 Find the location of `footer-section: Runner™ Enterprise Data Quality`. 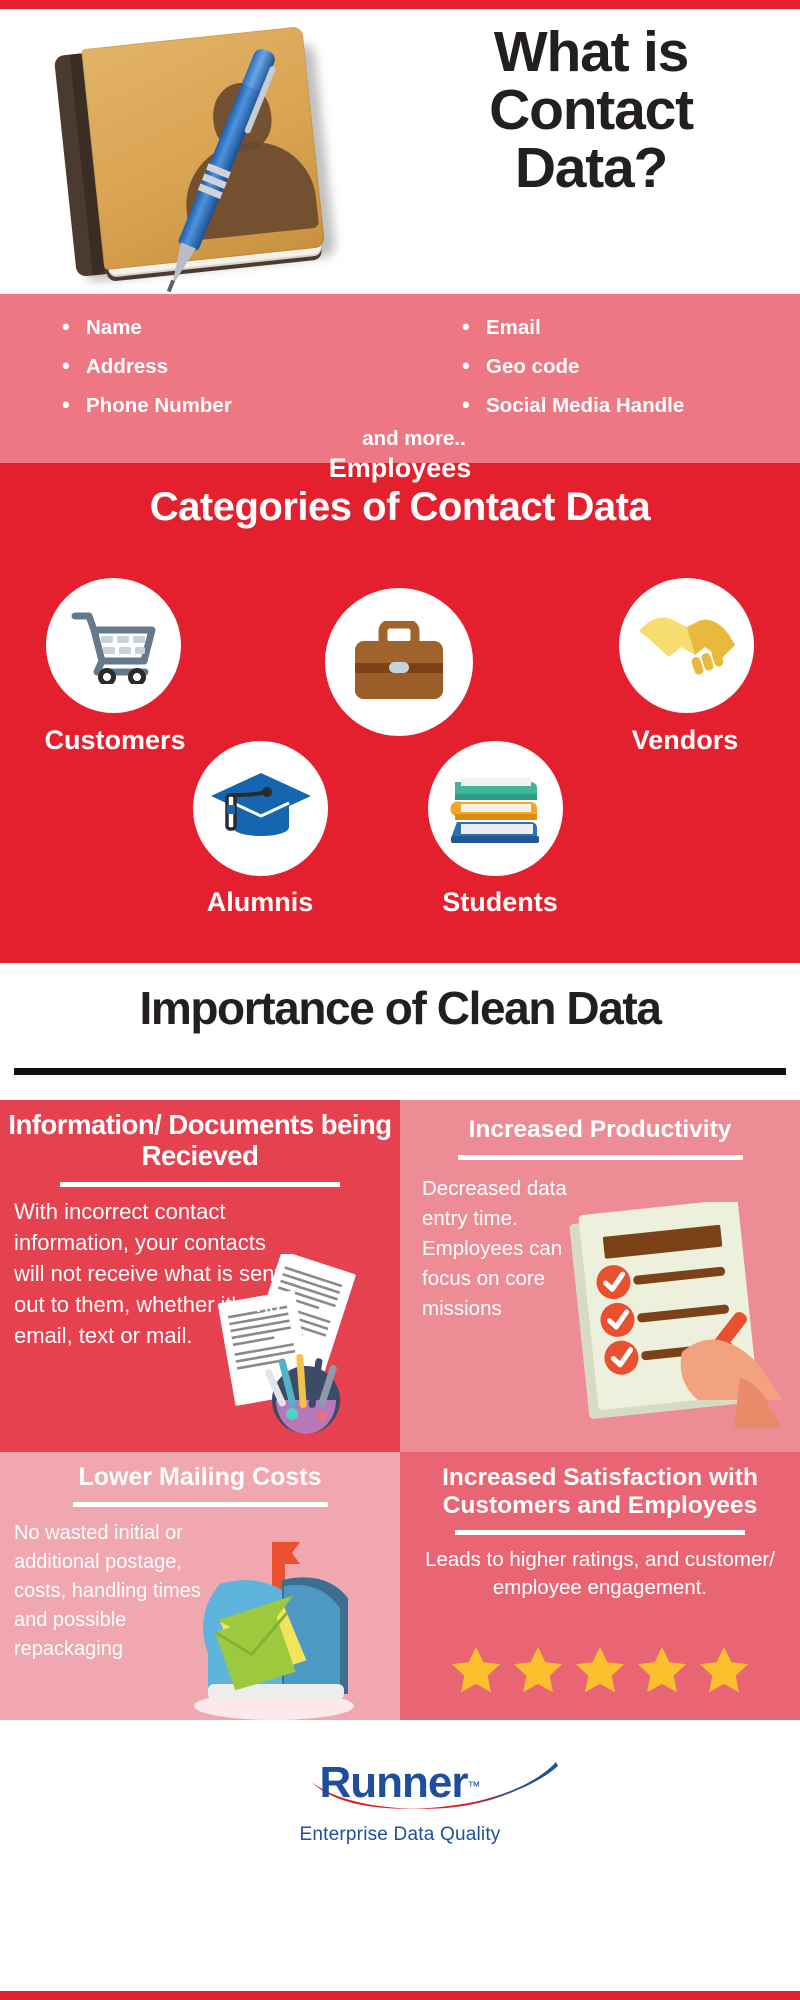

footer-section: Runner™ Enterprise Data Quality is located at coordinates (400, 1855).